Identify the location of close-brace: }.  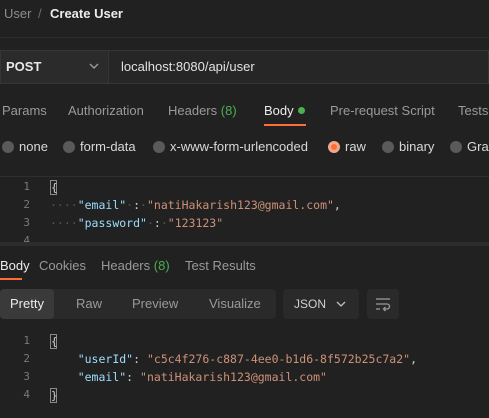
(54, 395).